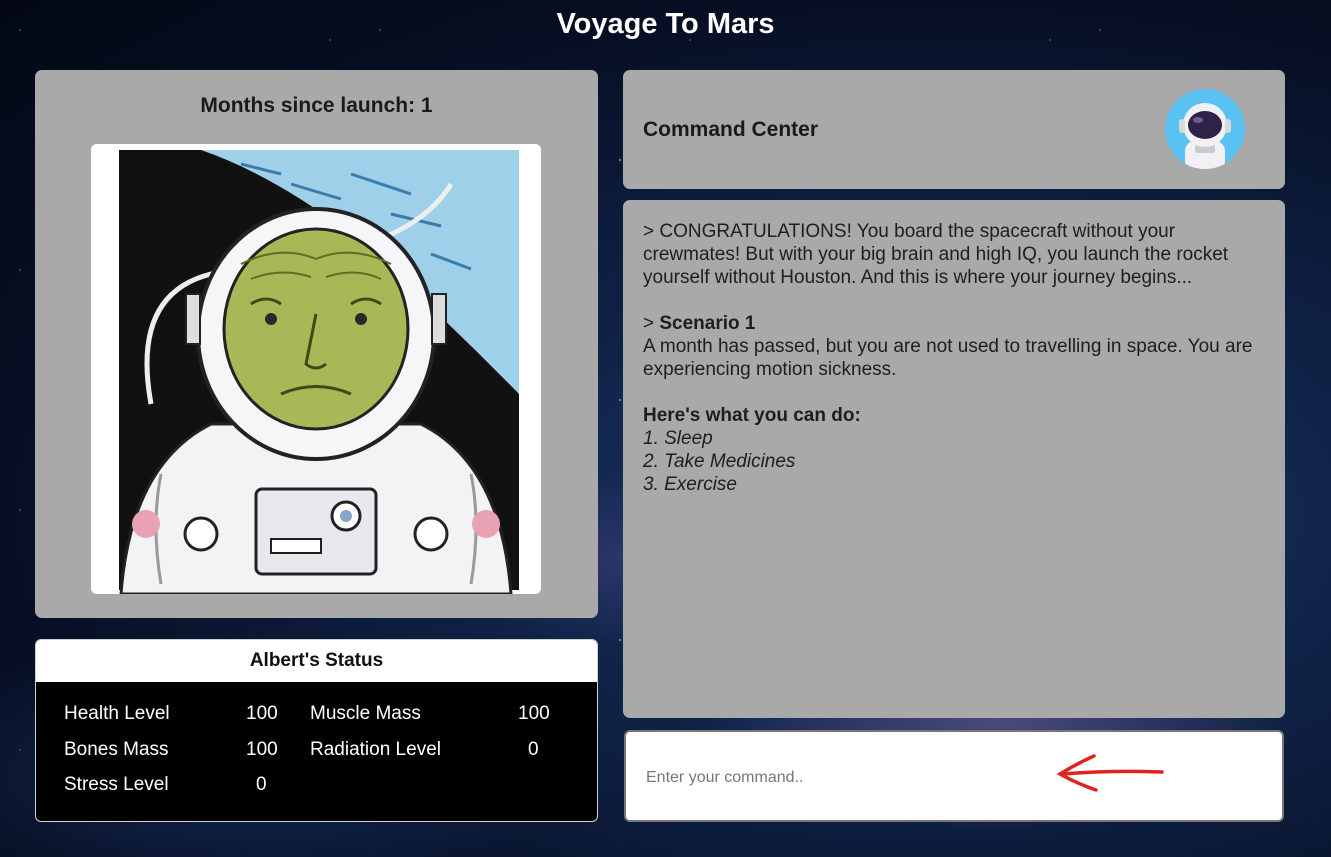 This screenshot has width=1331, height=857. Describe the element at coordinates (1110, 773) in the screenshot. I see `arrow-left-icon` at that location.